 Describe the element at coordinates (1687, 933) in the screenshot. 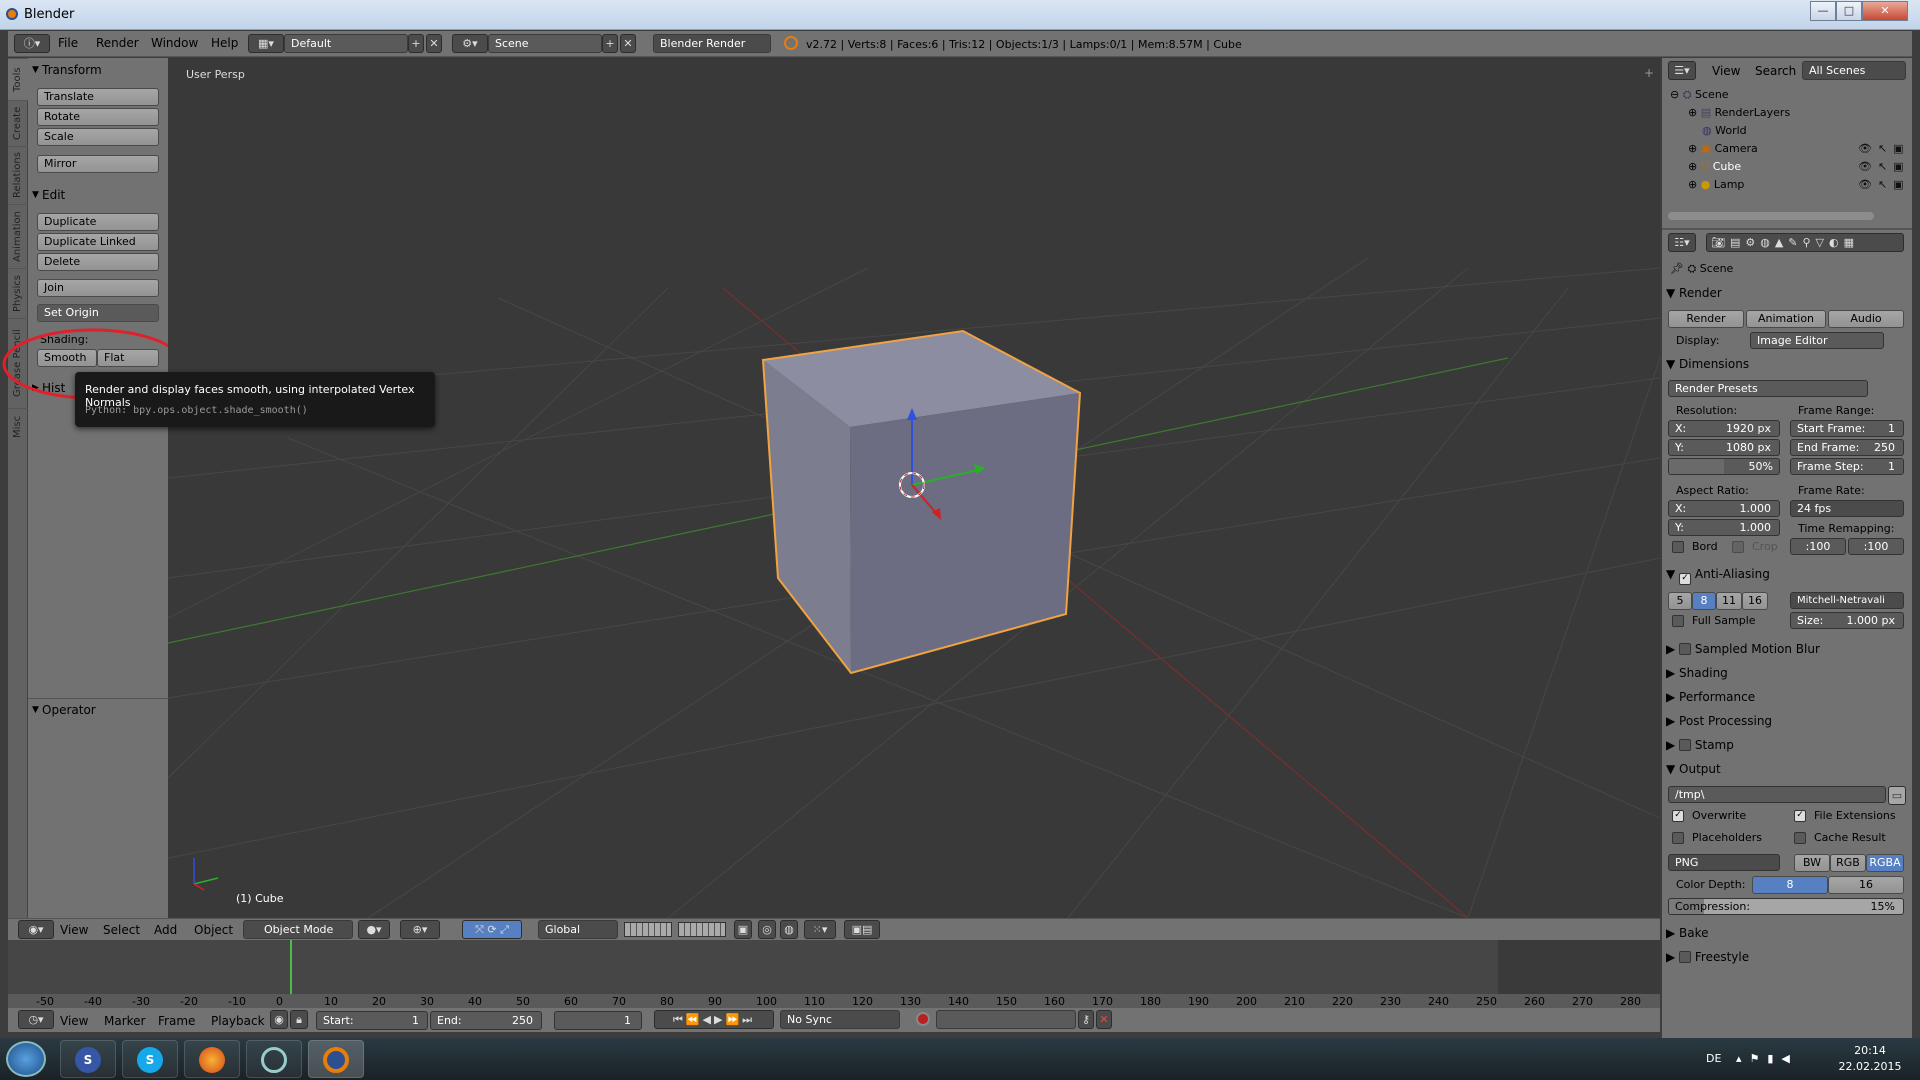

I see `bake-section-header: ▶ Bake` at that location.